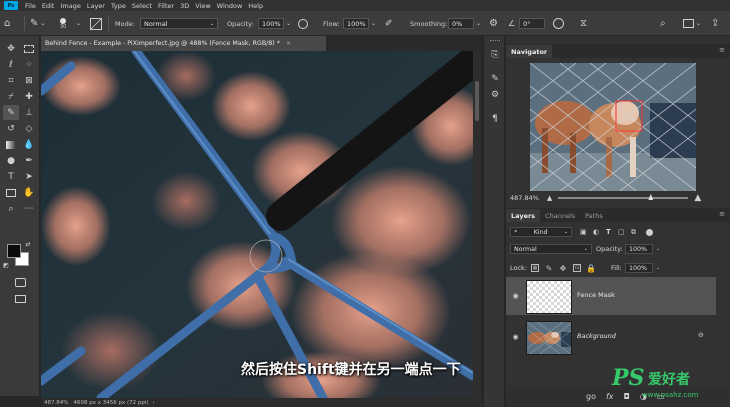 This screenshot has height=407, width=730. What do you see at coordinates (11, 112) in the screenshot?
I see `brush-tool-icon: ✎` at bounding box center [11, 112].